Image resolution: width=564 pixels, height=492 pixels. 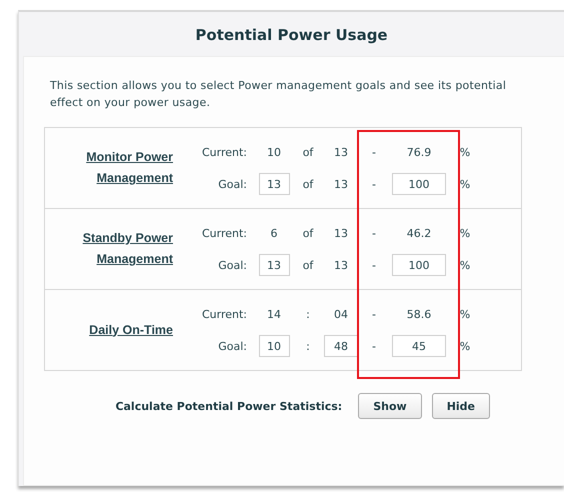 I want to click on row-link: Daily On-Time, so click(x=135, y=330).